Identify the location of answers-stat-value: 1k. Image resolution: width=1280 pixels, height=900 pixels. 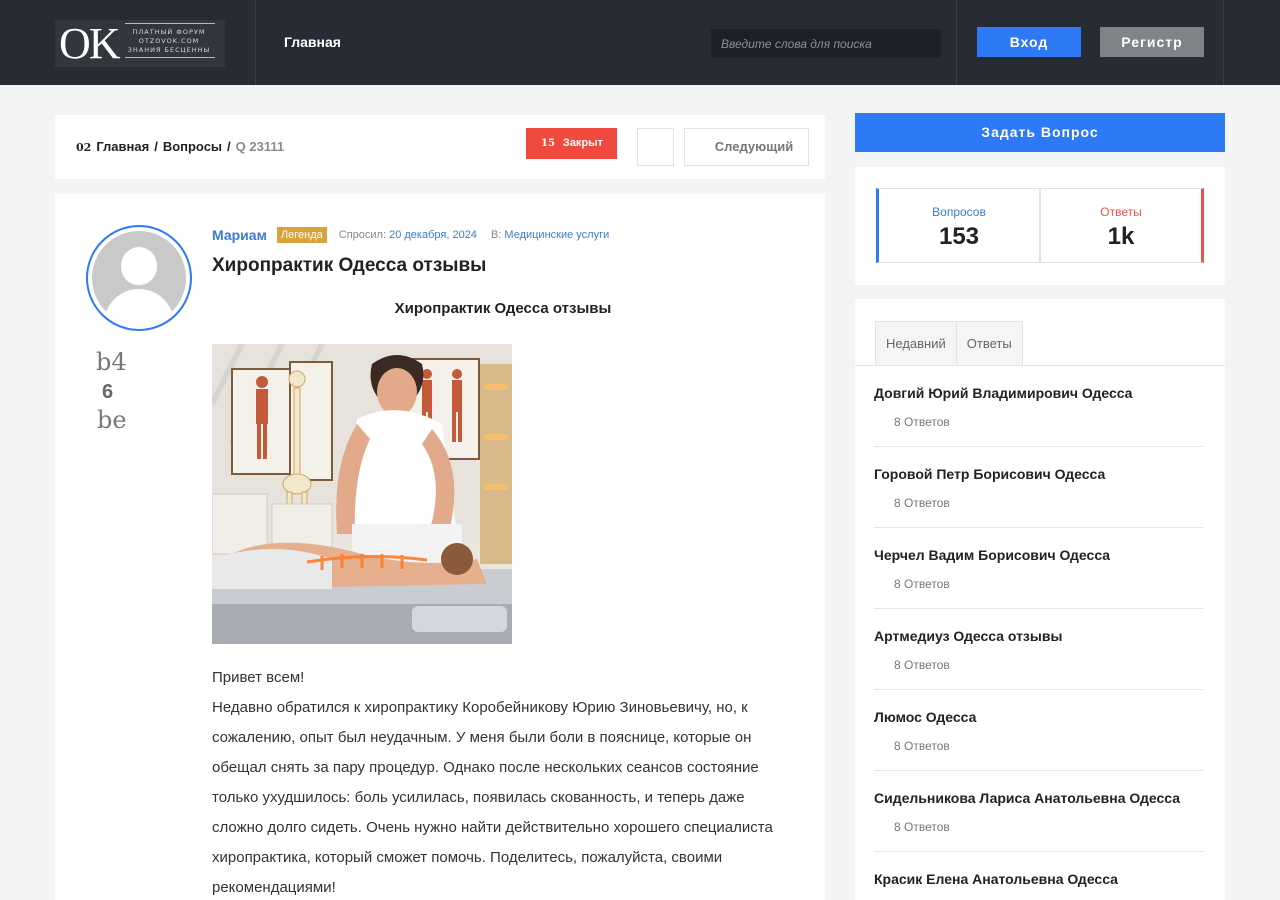
(1121, 236).